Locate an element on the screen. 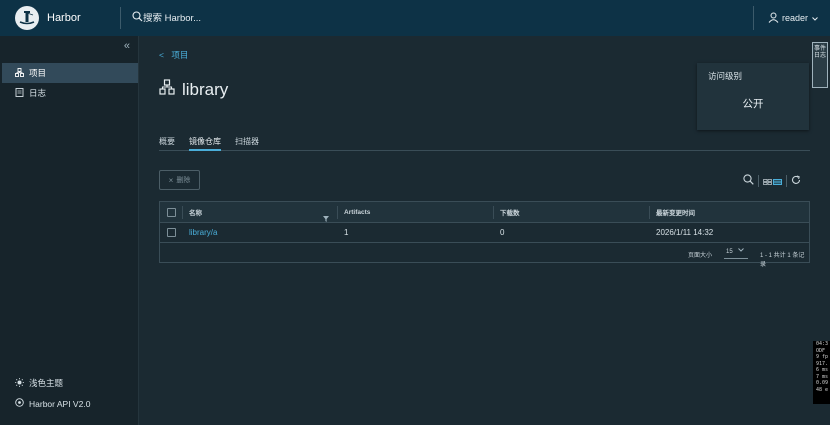  brand: Harbor is located at coordinates (60, 18).